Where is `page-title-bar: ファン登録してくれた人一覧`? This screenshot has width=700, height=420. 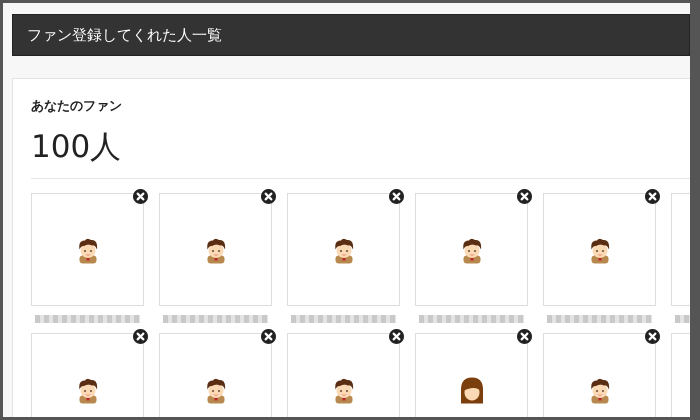
page-title-bar: ファン登録してくれた人一覧 is located at coordinates (351, 35).